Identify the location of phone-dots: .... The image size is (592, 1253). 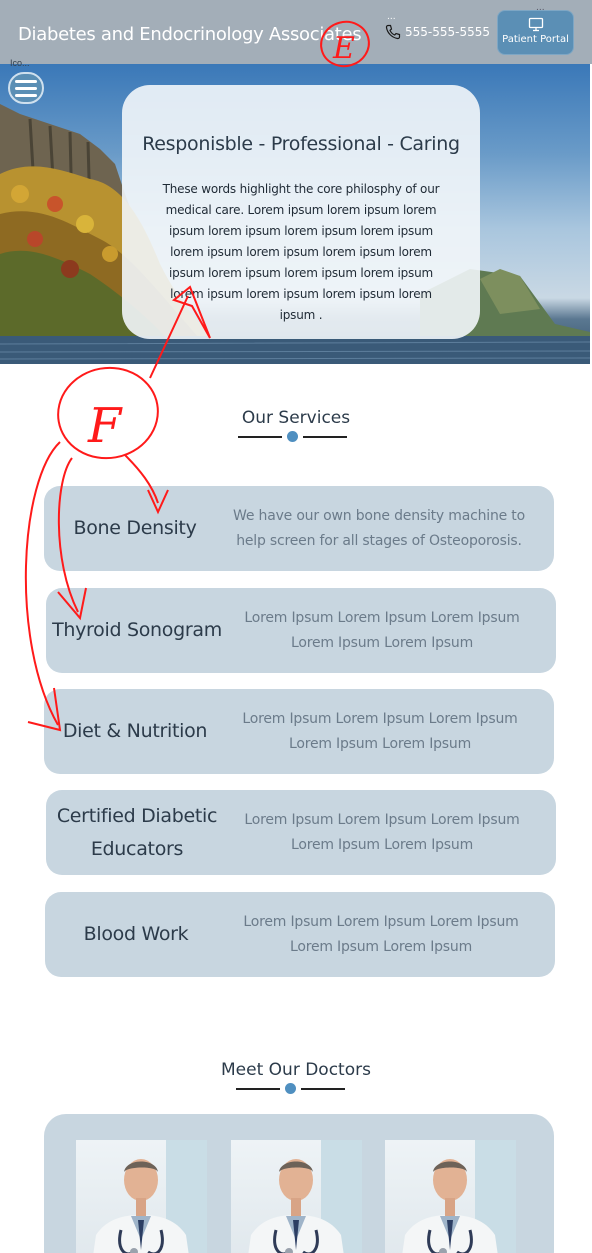
(391, 17).